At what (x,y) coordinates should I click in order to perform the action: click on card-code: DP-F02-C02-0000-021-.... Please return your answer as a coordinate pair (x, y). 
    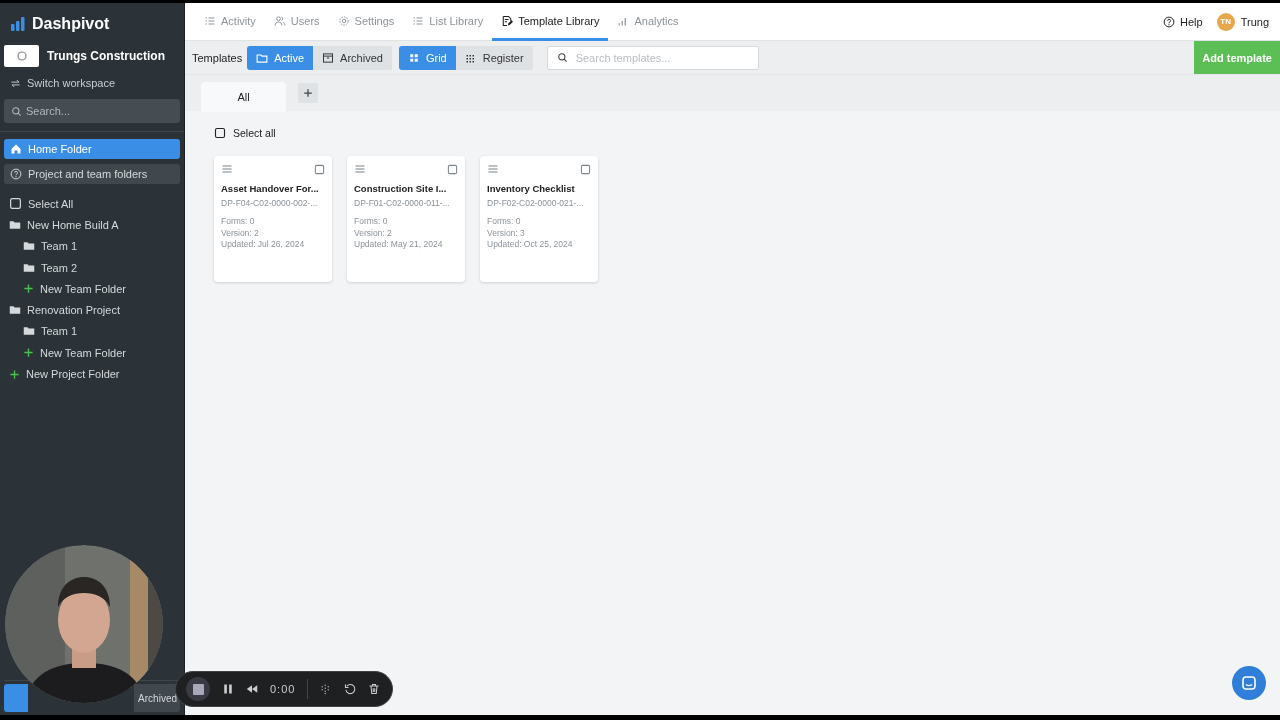
    Looking at the image, I should click on (536, 203).